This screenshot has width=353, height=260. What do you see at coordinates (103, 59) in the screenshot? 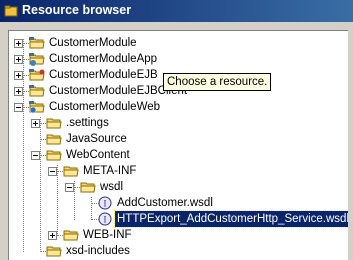
I see `tree-item-label: CustomerModuleApp` at bounding box center [103, 59].